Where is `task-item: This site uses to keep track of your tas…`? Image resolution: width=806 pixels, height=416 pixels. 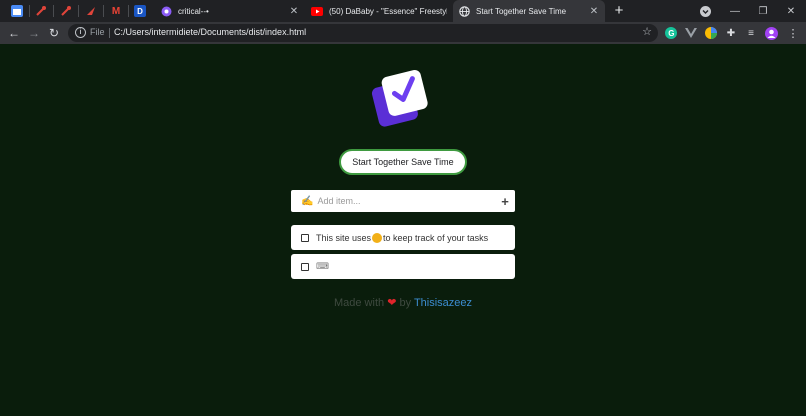
task-item: This site uses to keep track of your tas… is located at coordinates (403, 237).